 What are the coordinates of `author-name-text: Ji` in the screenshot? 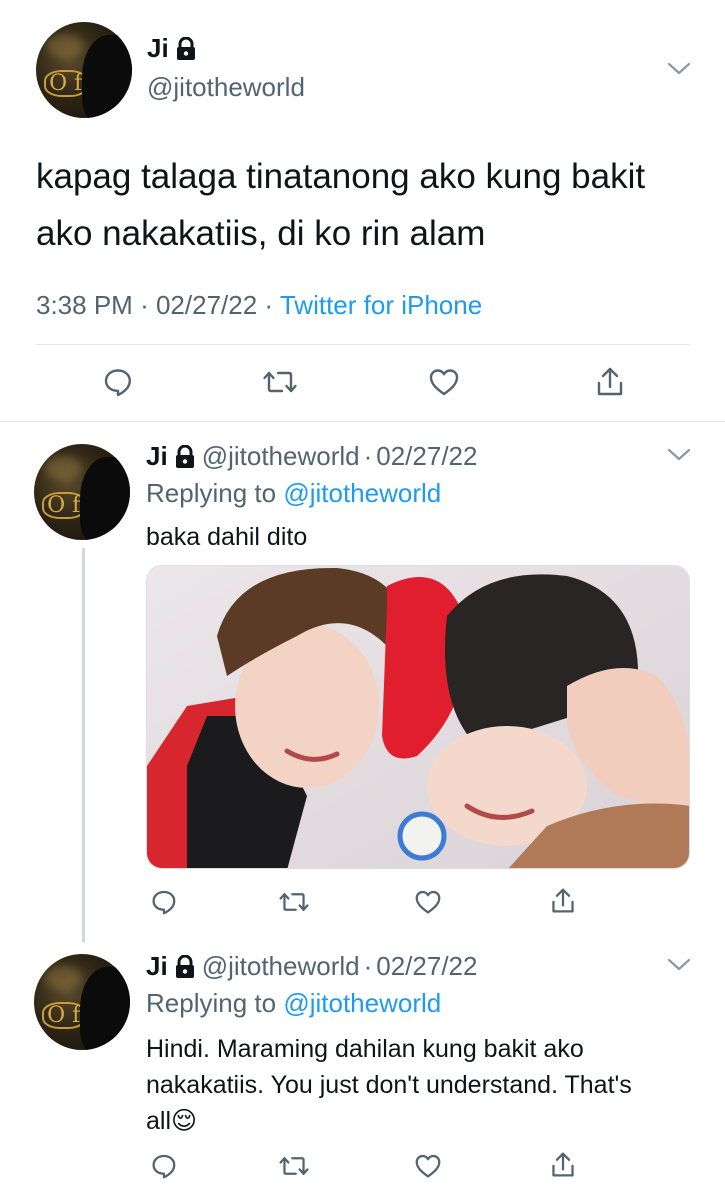 It's located at (158, 48).